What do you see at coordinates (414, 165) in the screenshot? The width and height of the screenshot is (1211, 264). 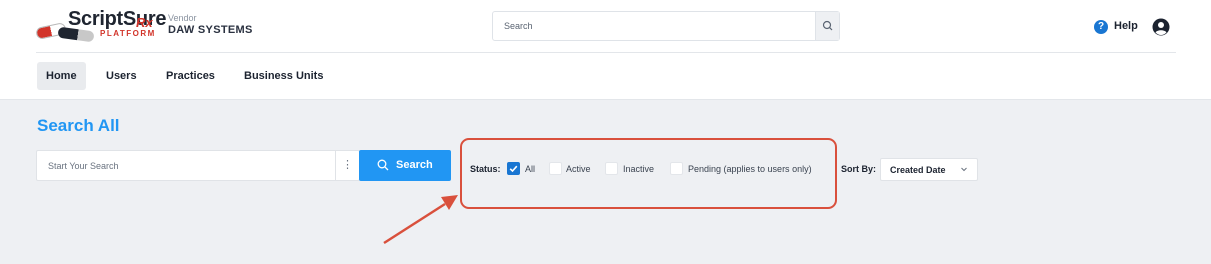 I see `search-button-label: Search` at bounding box center [414, 165].